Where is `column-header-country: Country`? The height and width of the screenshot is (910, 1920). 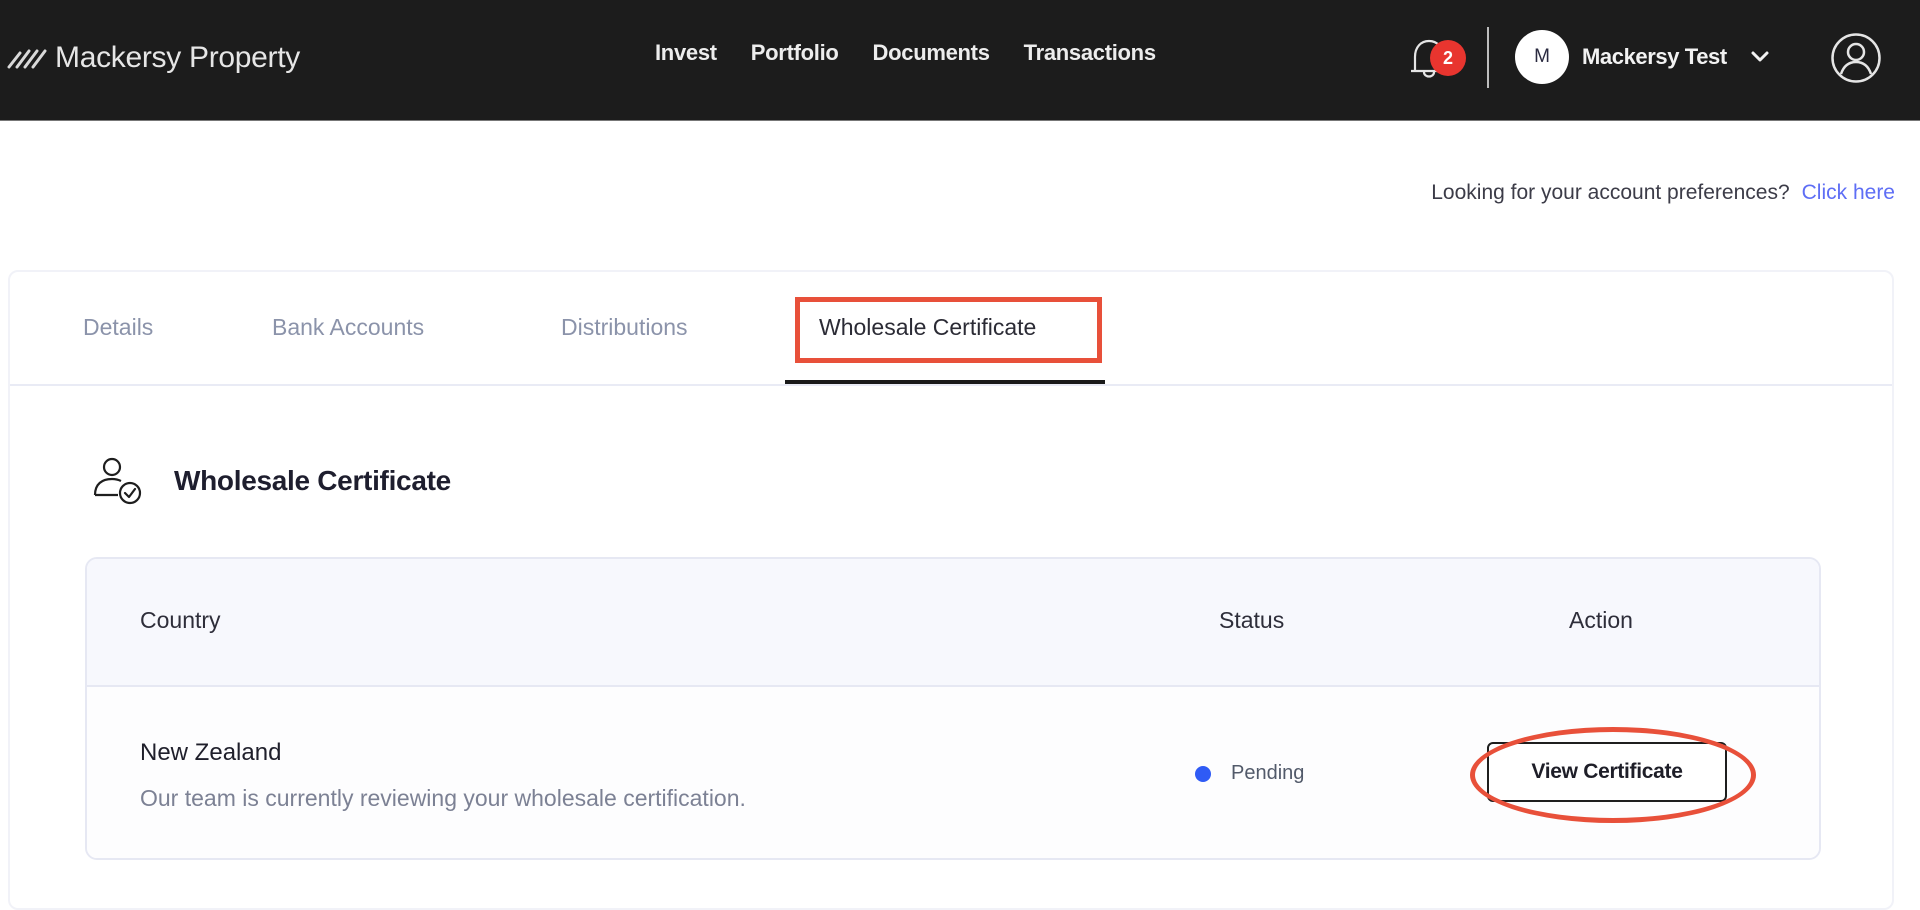 column-header-country: Country is located at coordinates (180, 620).